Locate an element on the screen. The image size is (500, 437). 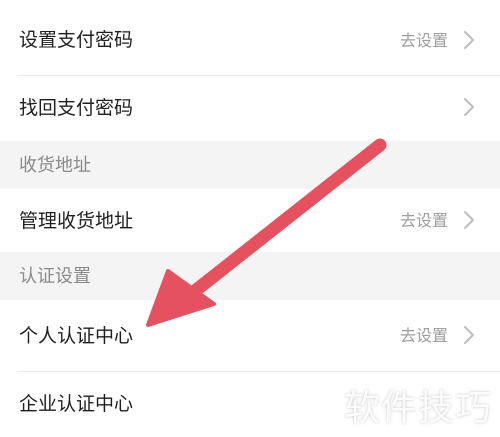
auth-section-title: 认证设置 is located at coordinates (55, 276).